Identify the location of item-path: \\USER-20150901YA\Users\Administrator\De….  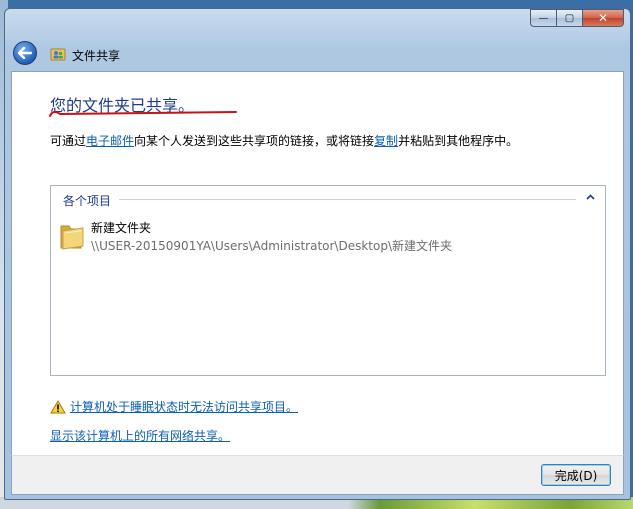
(272, 246).